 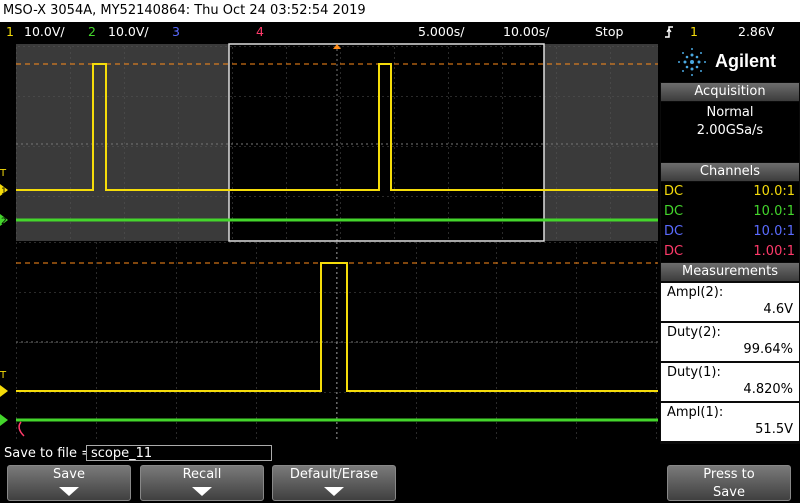 I want to click on ground-markers: T 1 2 T, so click(x=4, y=297).